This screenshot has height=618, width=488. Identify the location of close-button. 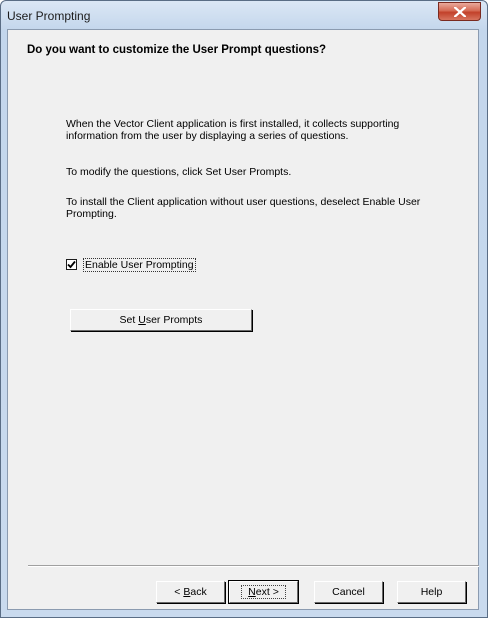
(459, 11).